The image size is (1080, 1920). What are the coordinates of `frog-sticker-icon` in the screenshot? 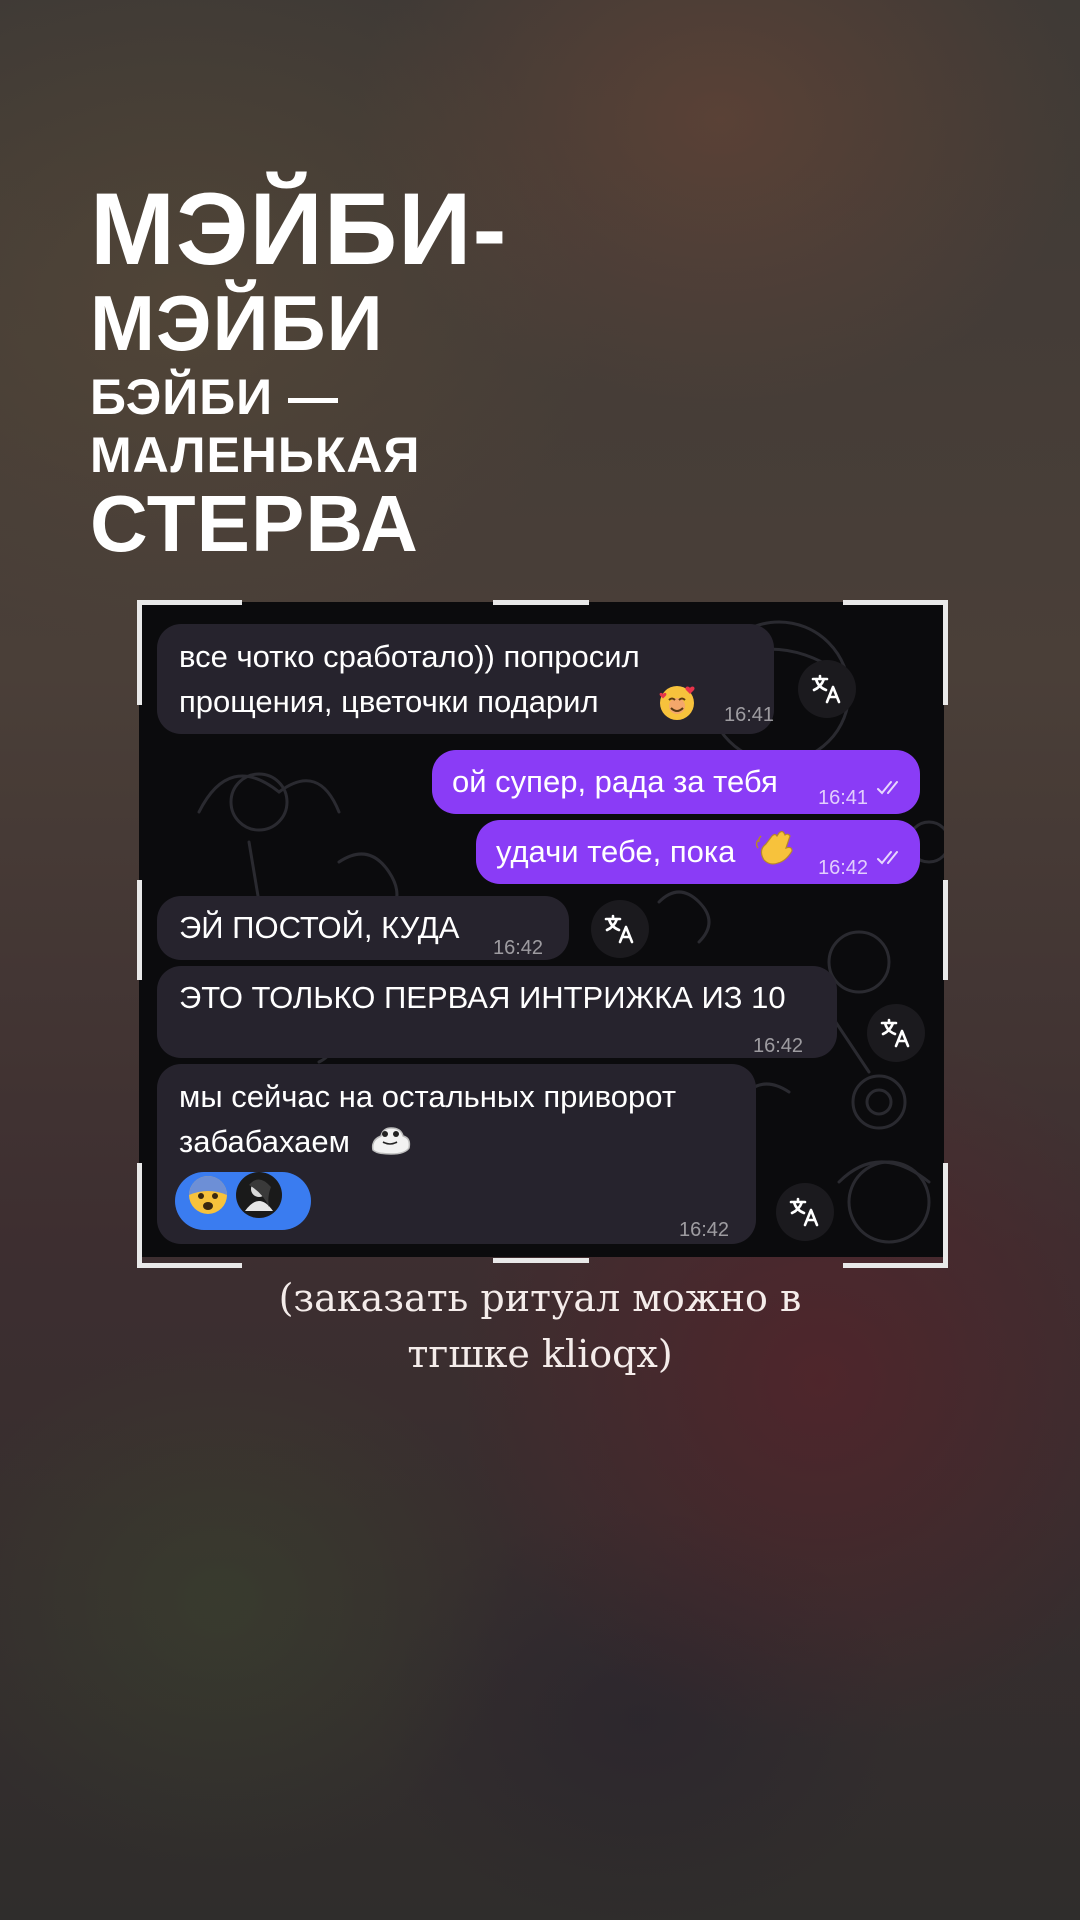 It's located at (390, 1145).